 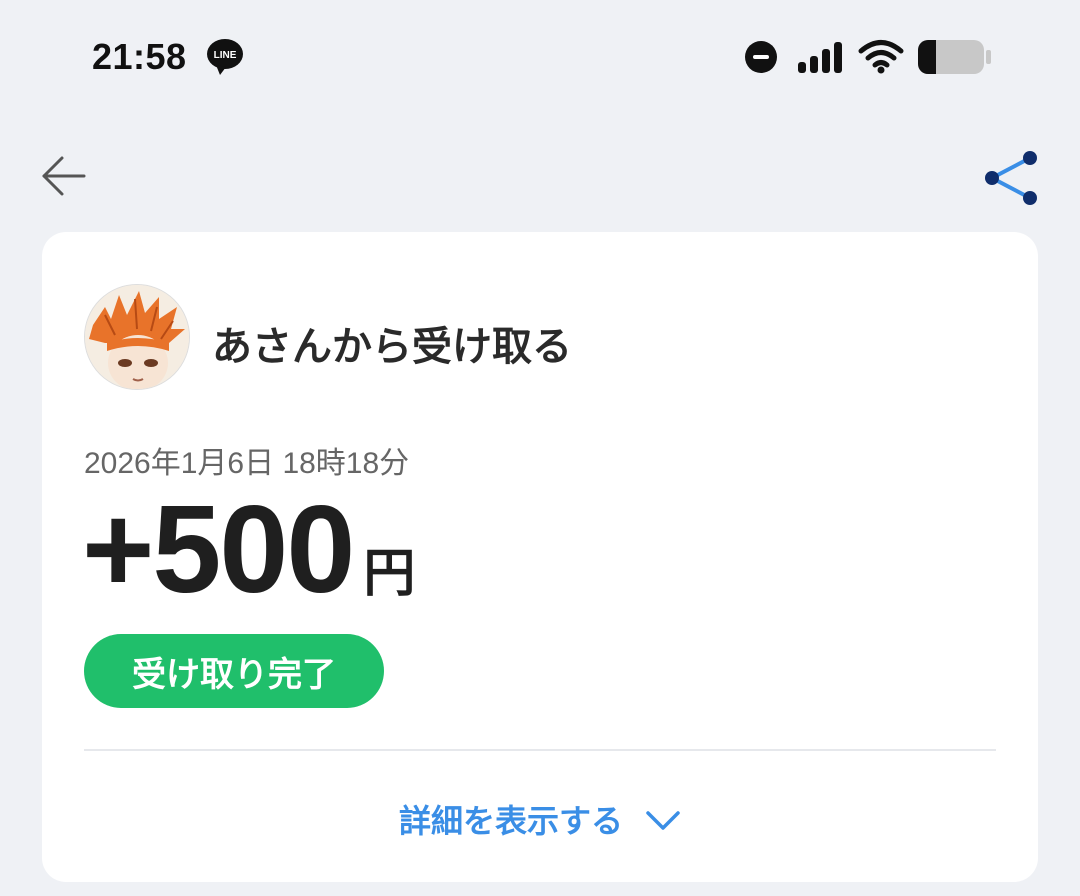 I want to click on divider, so click(x=540, y=750).